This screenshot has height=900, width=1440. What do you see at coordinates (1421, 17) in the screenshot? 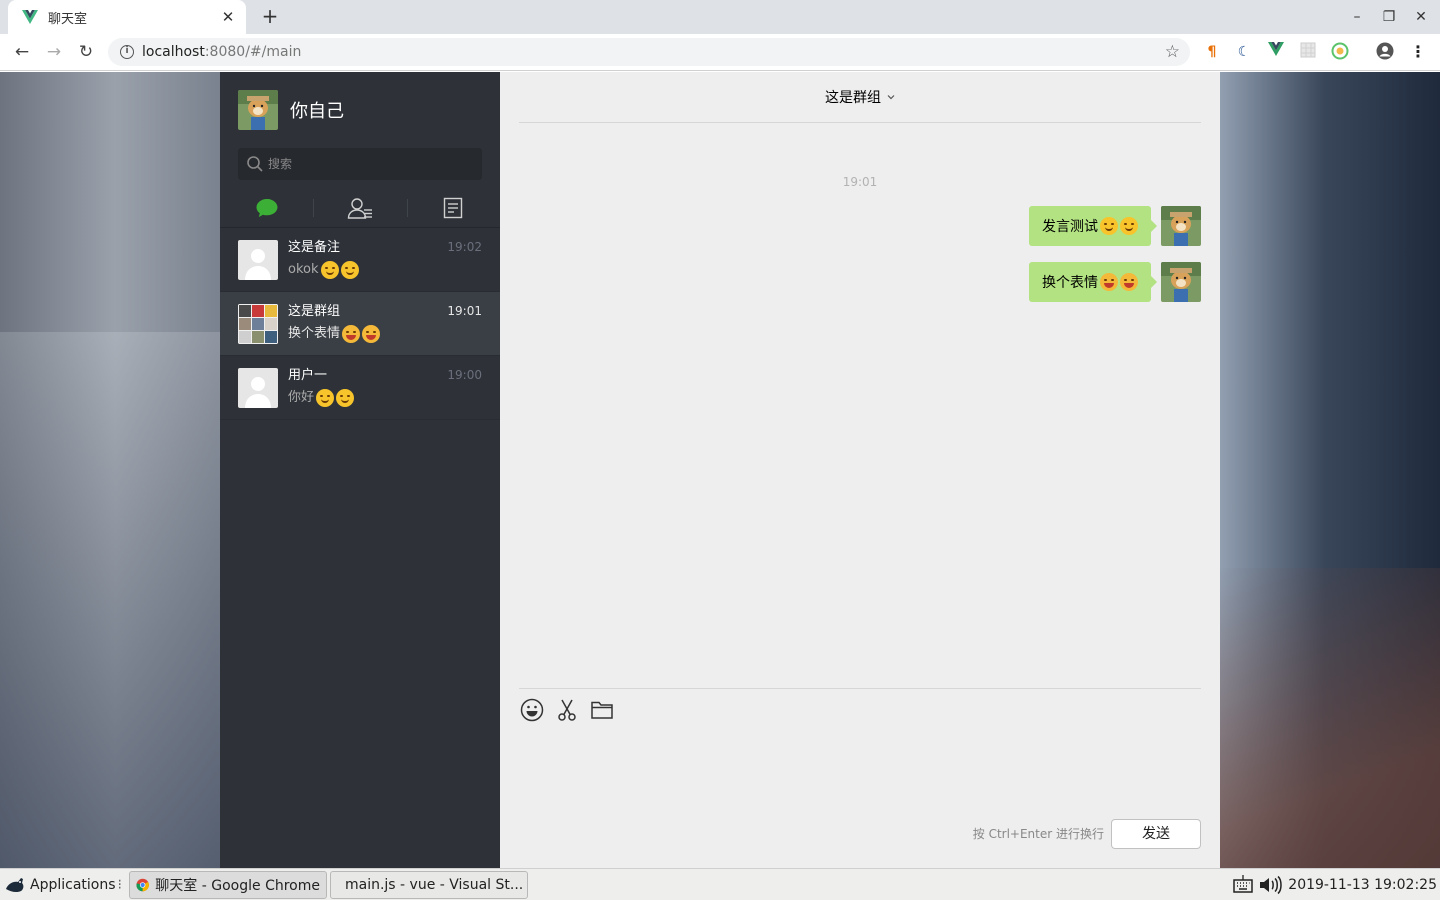
I see `window-close-icon: ✕` at bounding box center [1421, 17].